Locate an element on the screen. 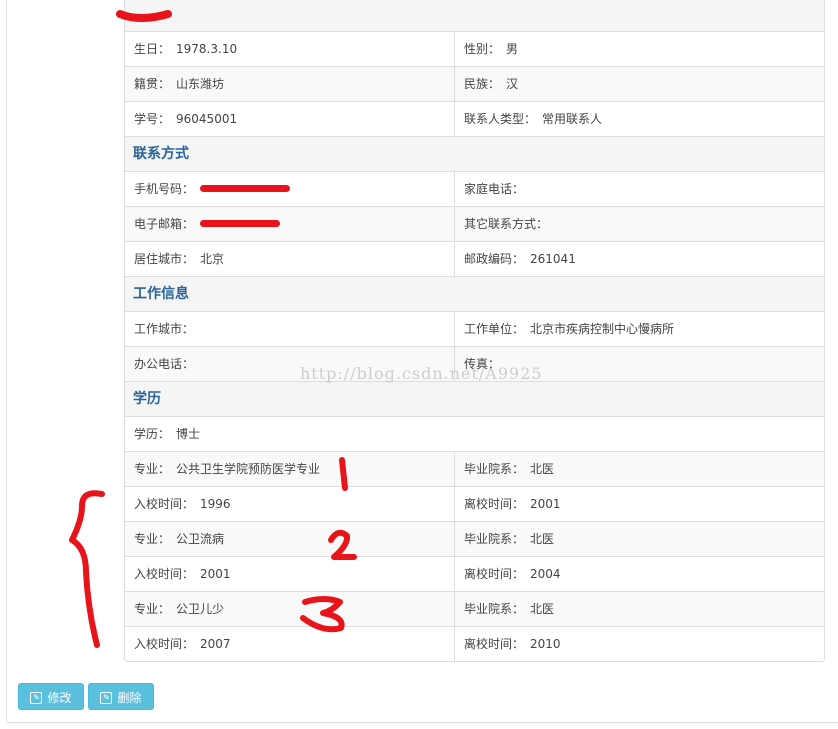  cell-l: 入校时间： 2001 is located at coordinates (290, 574).